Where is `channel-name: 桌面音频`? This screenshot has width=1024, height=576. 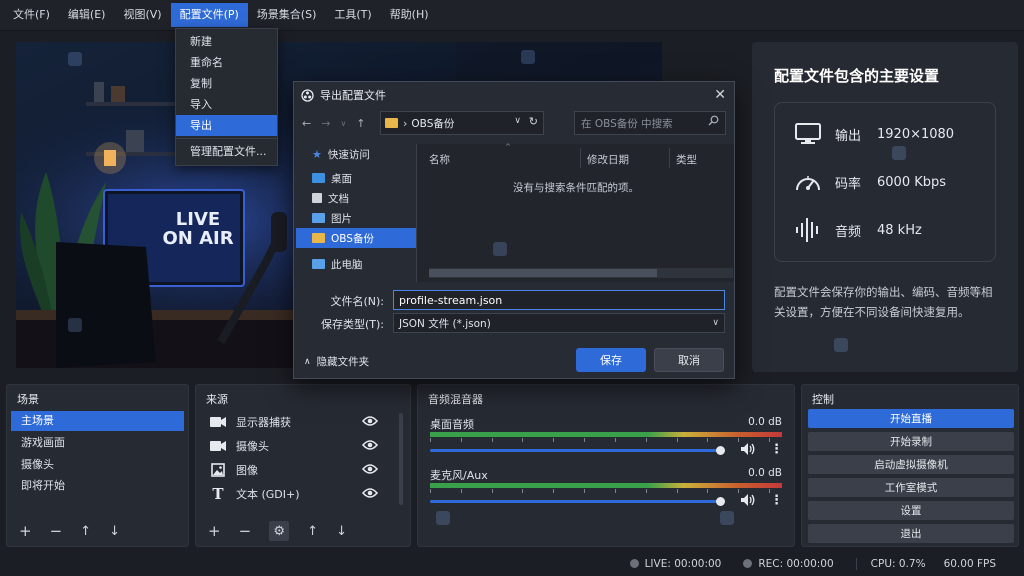
channel-name: 桌面音频 is located at coordinates (452, 424).